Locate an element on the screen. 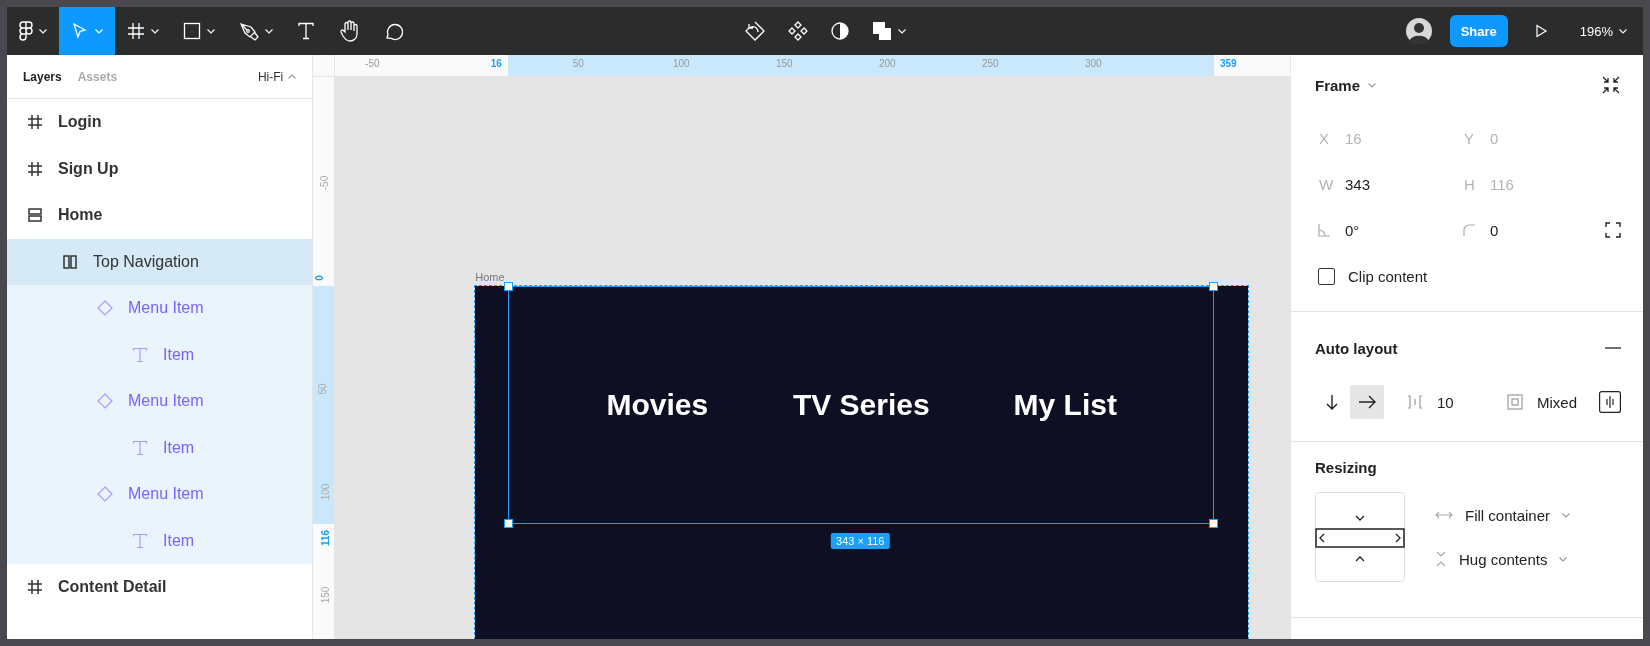 The width and height of the screenshot is (1650, 646). number-field: W 343 is located at coordinates (1387, 184).